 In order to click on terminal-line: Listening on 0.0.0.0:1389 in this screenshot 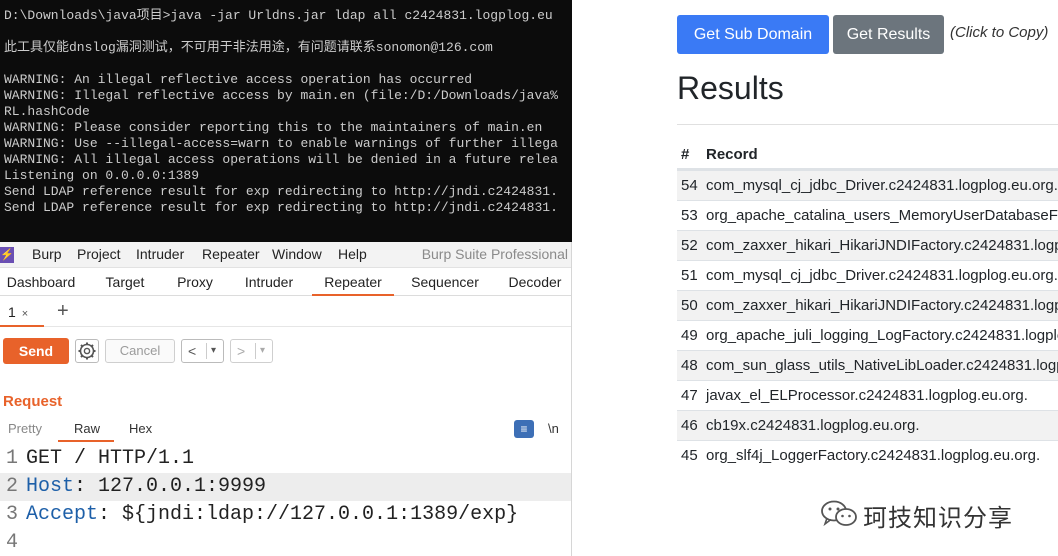, I will do `click(102, 175)`.